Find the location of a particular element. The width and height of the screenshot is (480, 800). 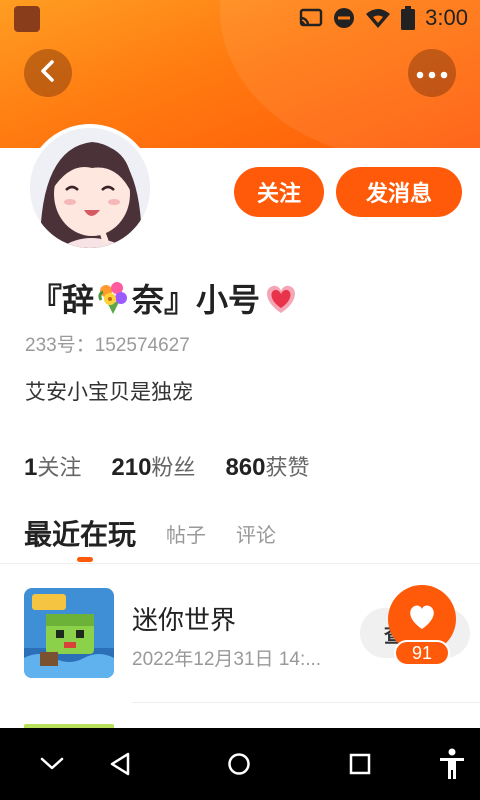

more-button is located at coordinates (432, 73).